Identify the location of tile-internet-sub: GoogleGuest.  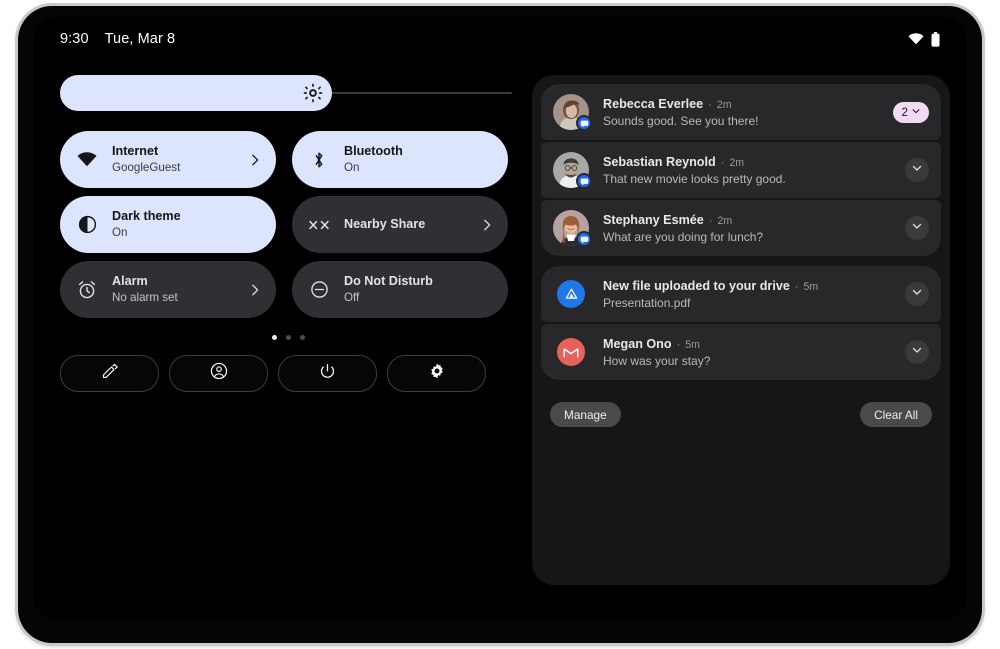
(146, 168).